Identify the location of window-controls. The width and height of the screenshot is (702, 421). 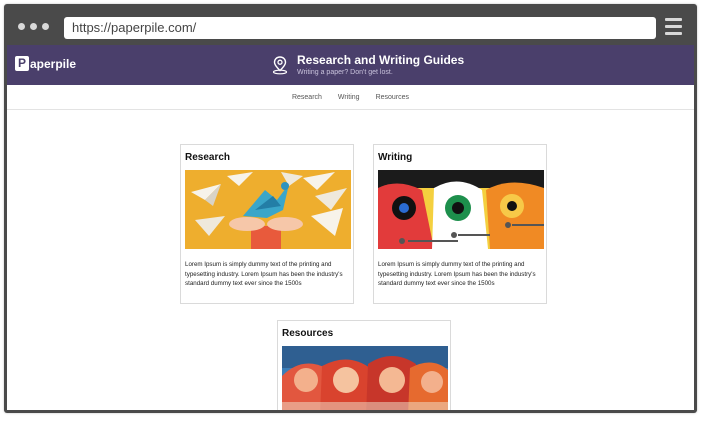
(33, 26).